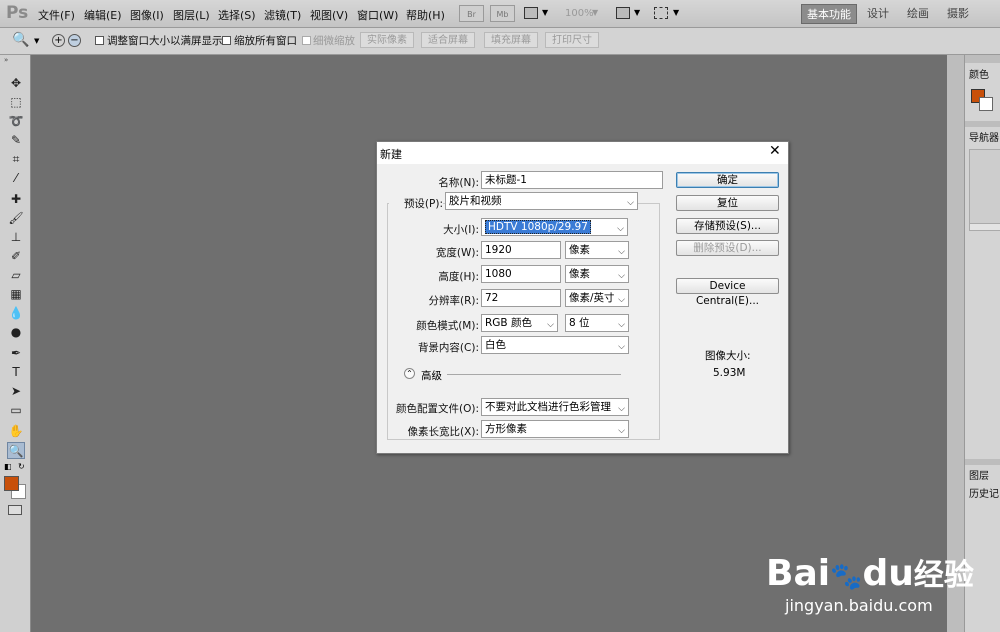 This screenshot has width=1000, height=632. I want to click on clone-stamp-tool-icon: ⊥, so click(16, 237).